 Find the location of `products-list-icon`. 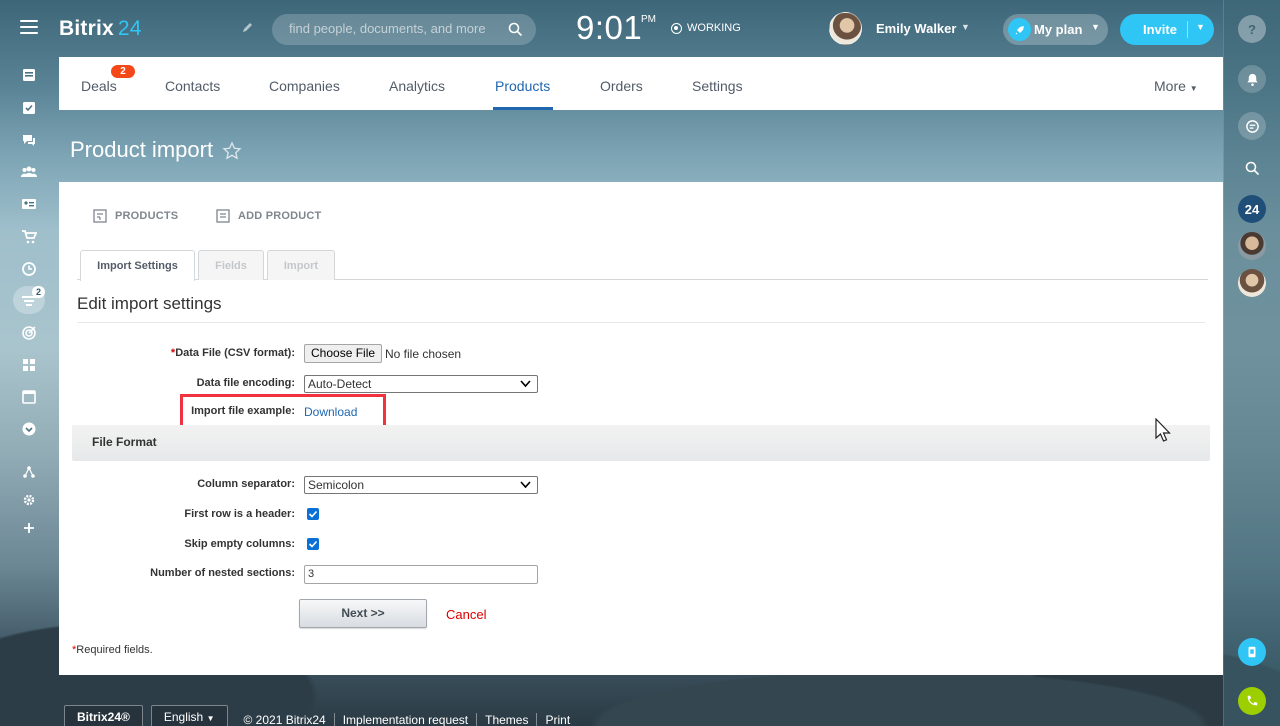

products-list-icon is located at coordinates (100, 216).